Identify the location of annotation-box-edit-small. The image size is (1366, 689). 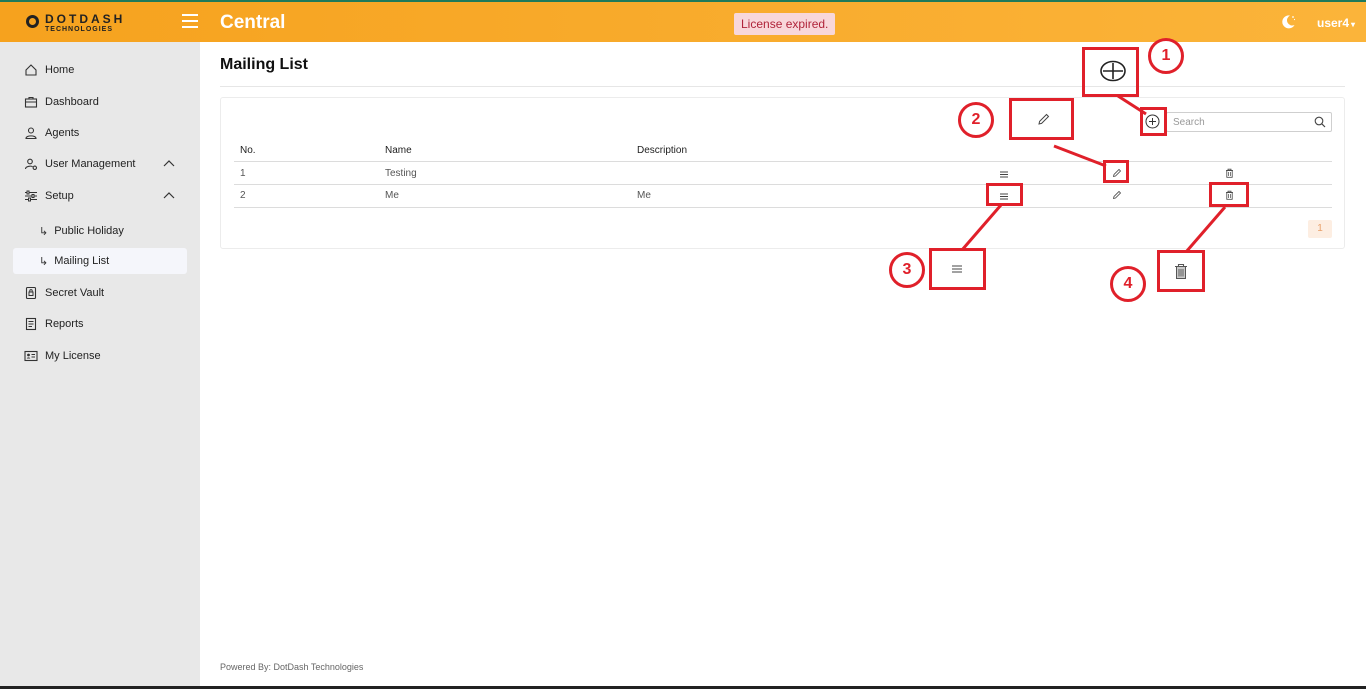
(1116, 171).